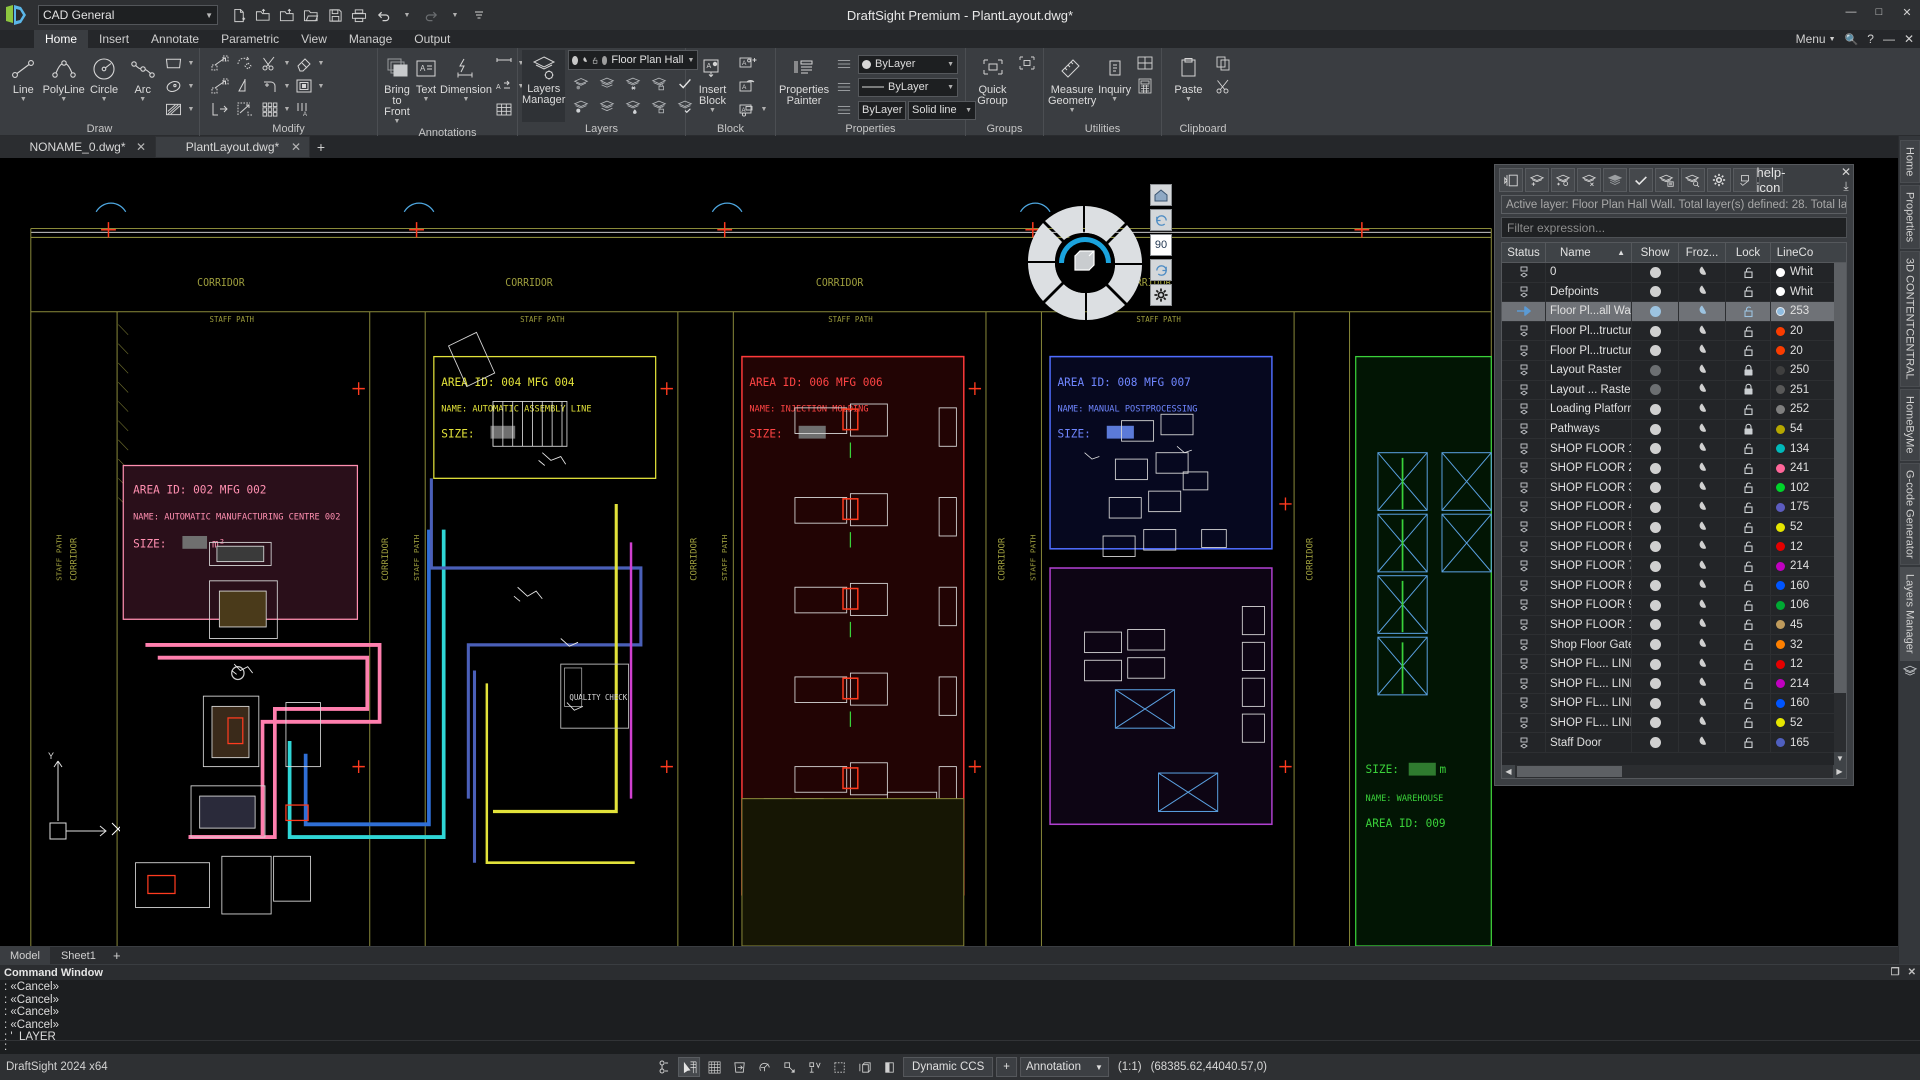 This screenshot has height=1080, width=1920. What do you see at coordinates (1569, 771) in the screenshot?
I see `h-scroll-thumb` at bounding box center [1569, 771].